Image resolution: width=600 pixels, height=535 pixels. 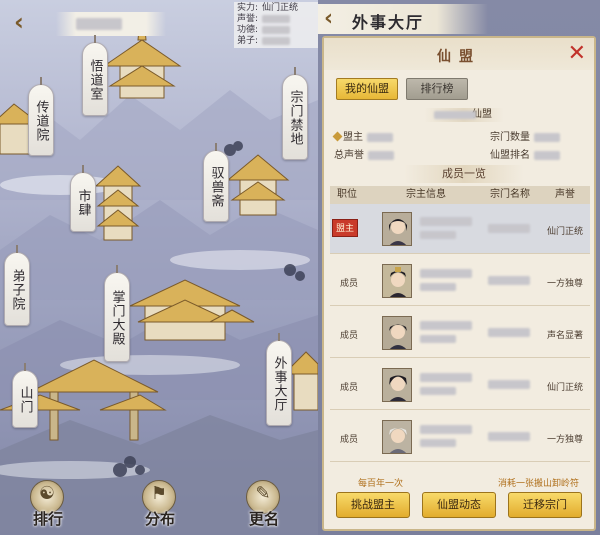 I want to click on building-sign-waishi: 外事大厅, so click(x=279, y=379).